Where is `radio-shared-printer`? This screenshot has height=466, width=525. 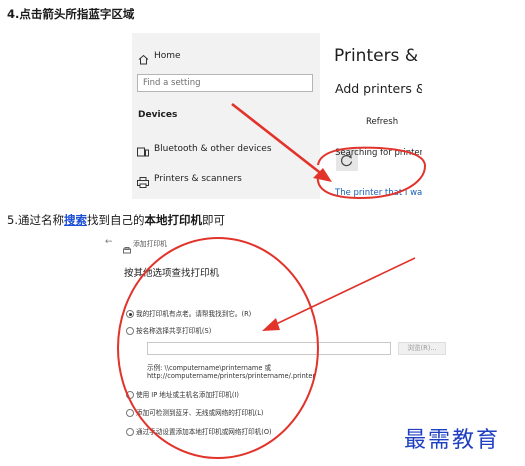
radio-shared-printer is located at coordinates (130, 331).